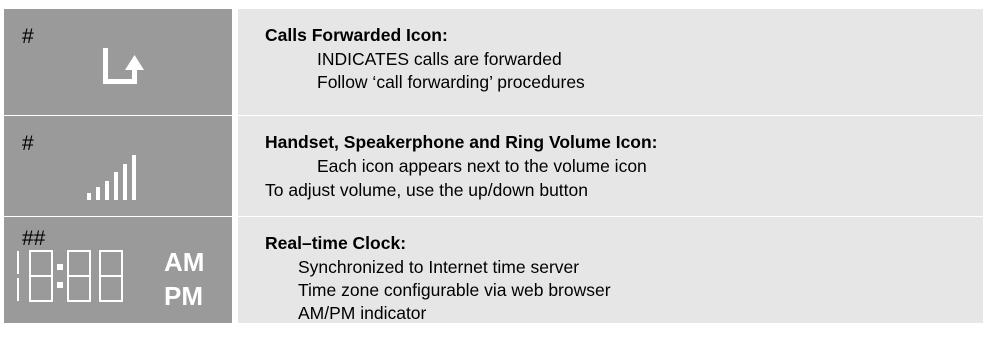 This screenshot has height=354, width=995. What do you see at coordinates (356, 35) in the screenshot?
I see `row-title: Calls Forwarded Icon:` at bounding box center [356, 35].